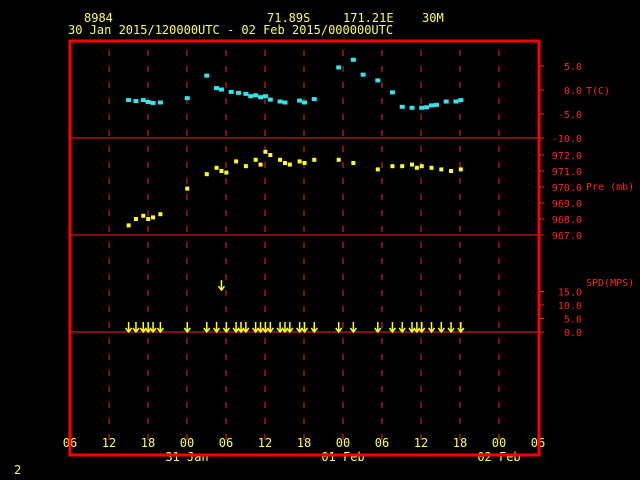  I want to click on y-axis-label: SPD(MPS), so click(610, 283).